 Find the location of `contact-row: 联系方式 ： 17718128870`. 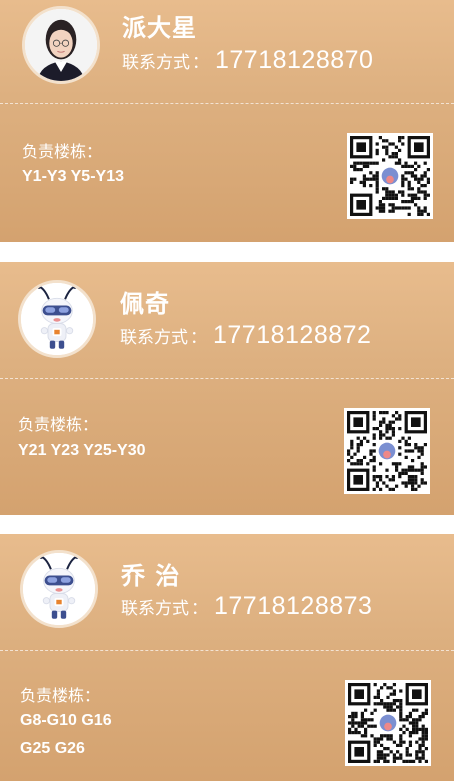

contact-row: 联系方式 ： 17718128870 is located at coordinates (247, 60).